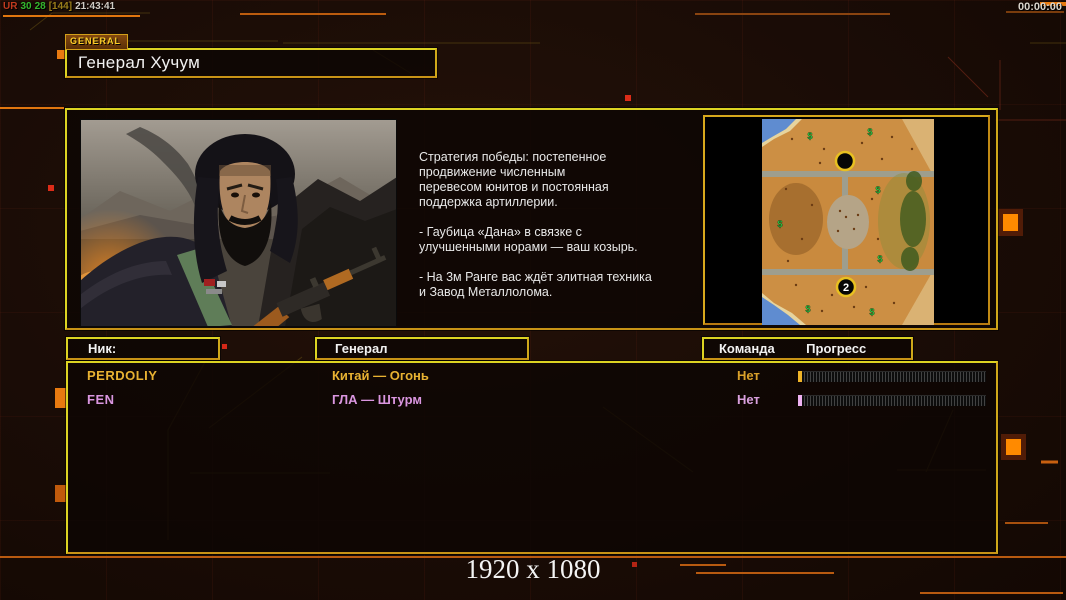  What do you see at coordinates (535, 277) in the screenshot?
I see `description-line: - На 3м Ранге вас ждёт элитная техника` at bounding box center [535, 277].